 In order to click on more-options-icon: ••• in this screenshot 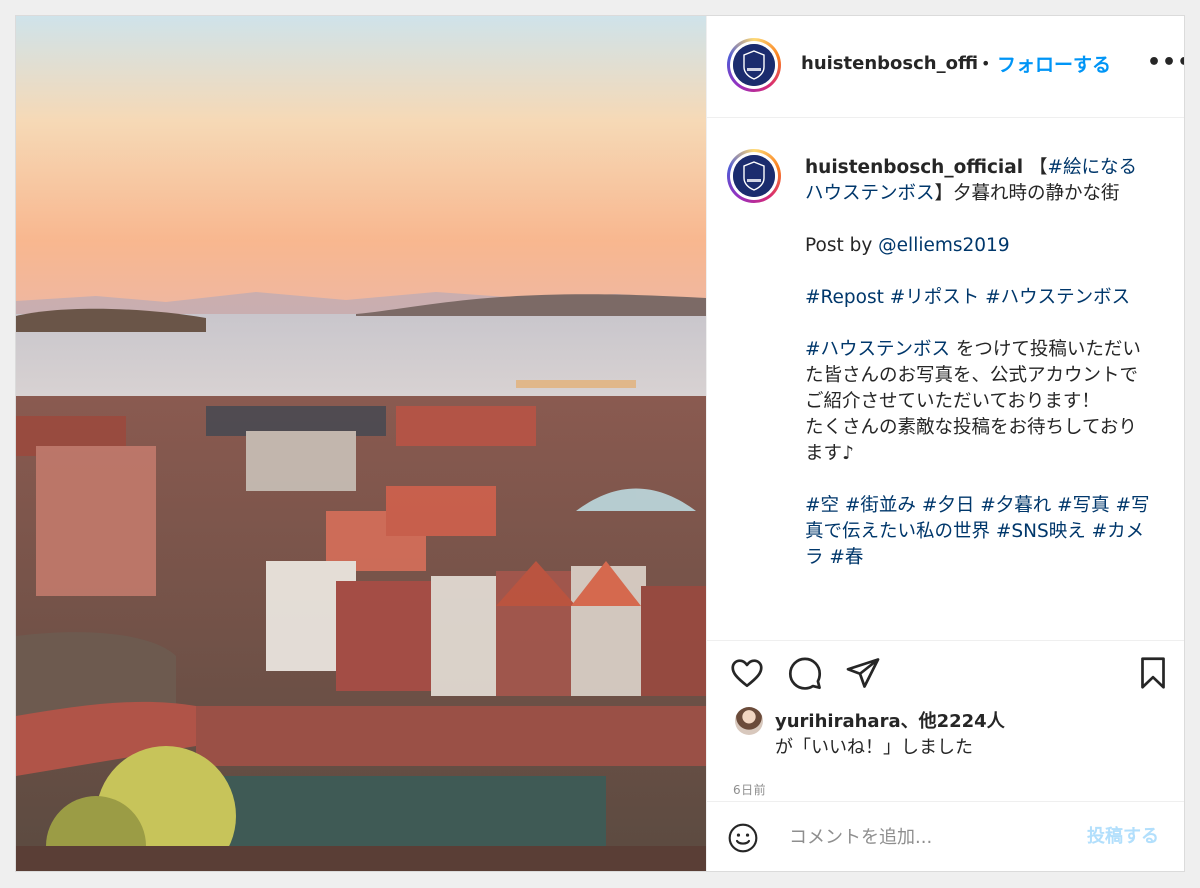, I will do `click(1165, 62)`.